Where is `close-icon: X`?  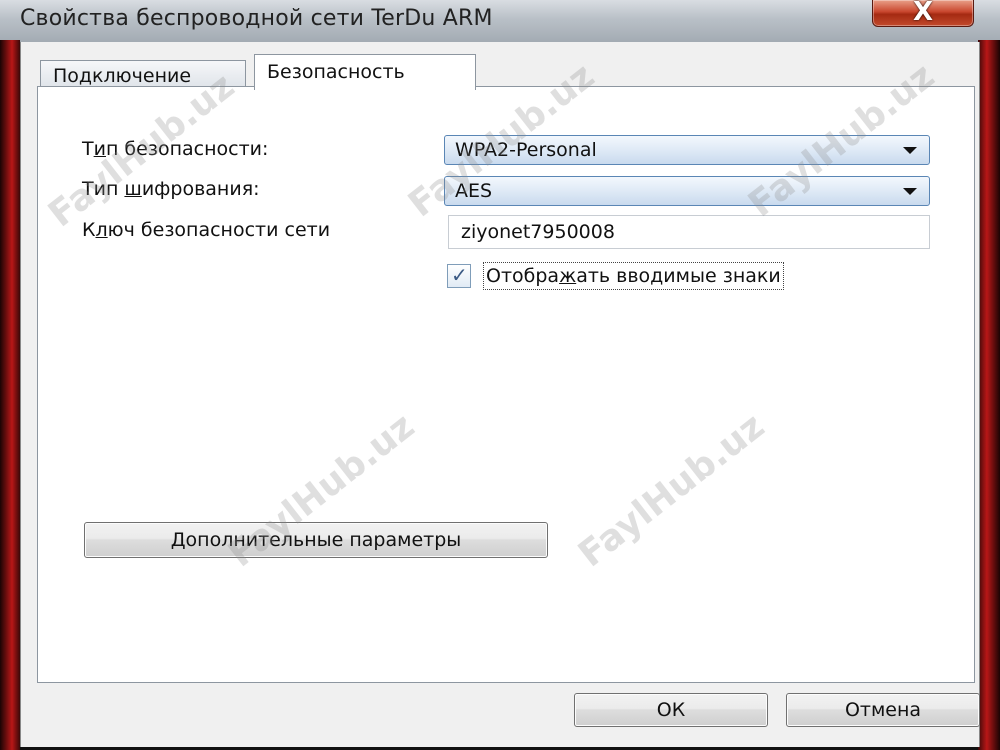 close-icon: X is located at coordinates (923, 13).